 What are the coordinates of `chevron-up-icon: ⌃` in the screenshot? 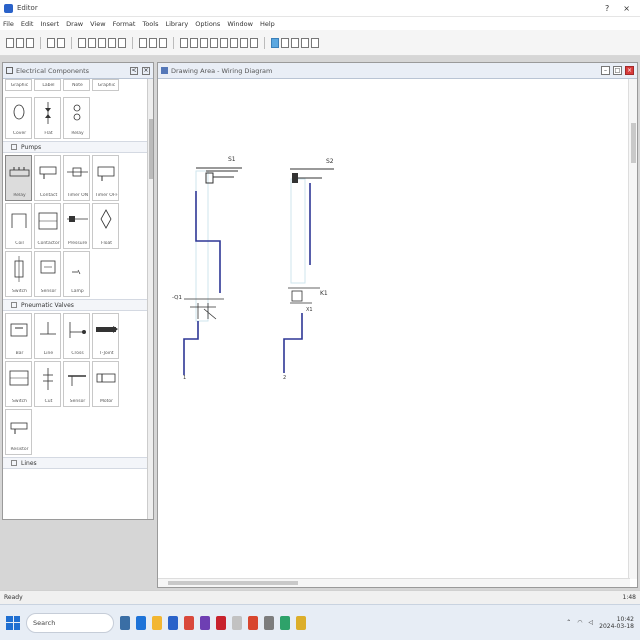 It's located at (568, 622).